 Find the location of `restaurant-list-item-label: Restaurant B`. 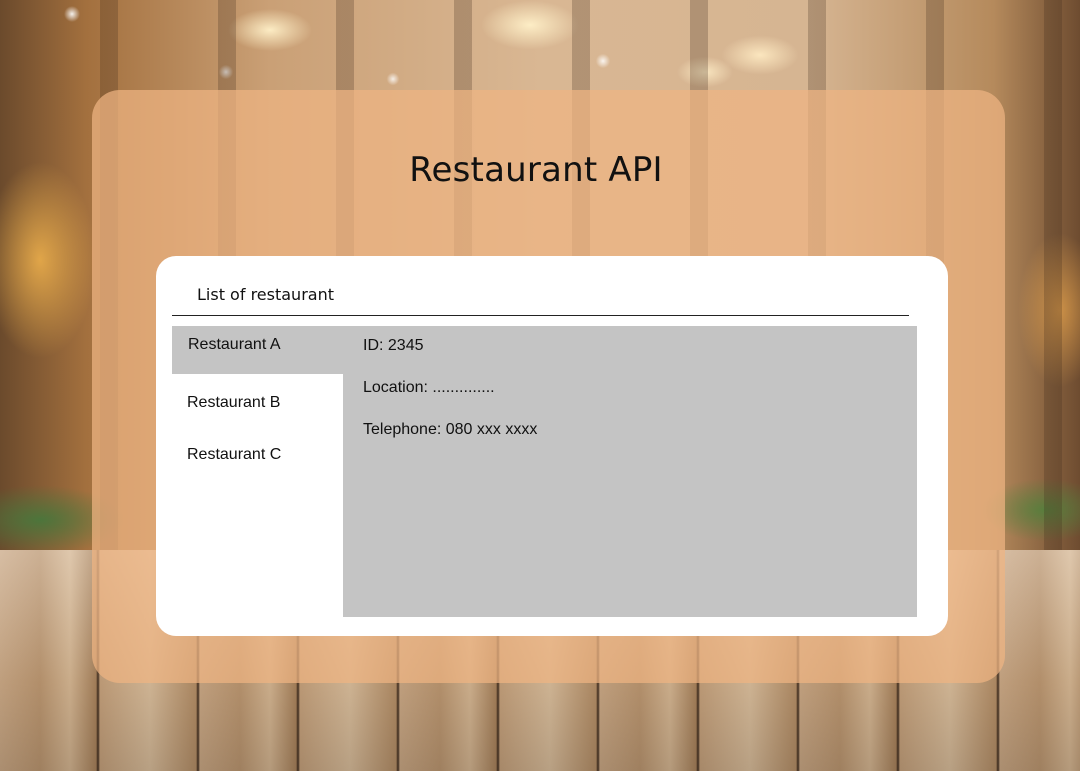

restaurant-list-item-label: Restaurant B is located at coordinates (234, 402).